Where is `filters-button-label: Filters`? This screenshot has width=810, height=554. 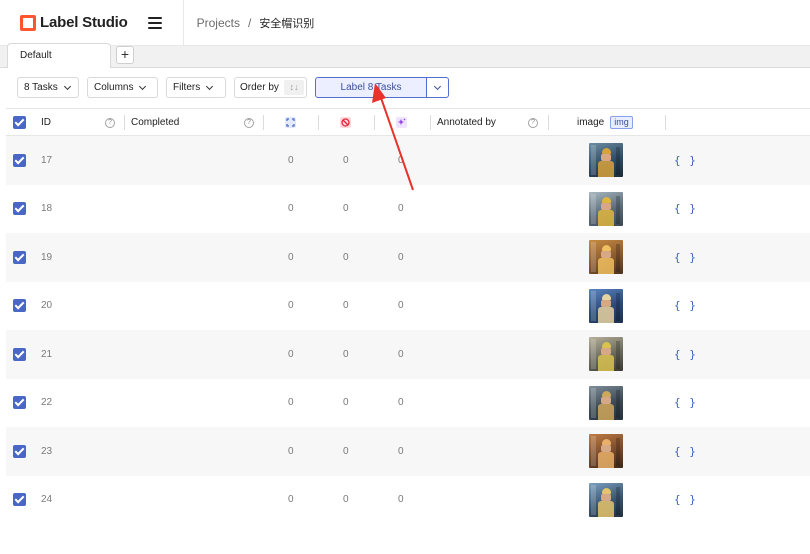 filters-button-label: Filters is located at coordinates (187, 87).